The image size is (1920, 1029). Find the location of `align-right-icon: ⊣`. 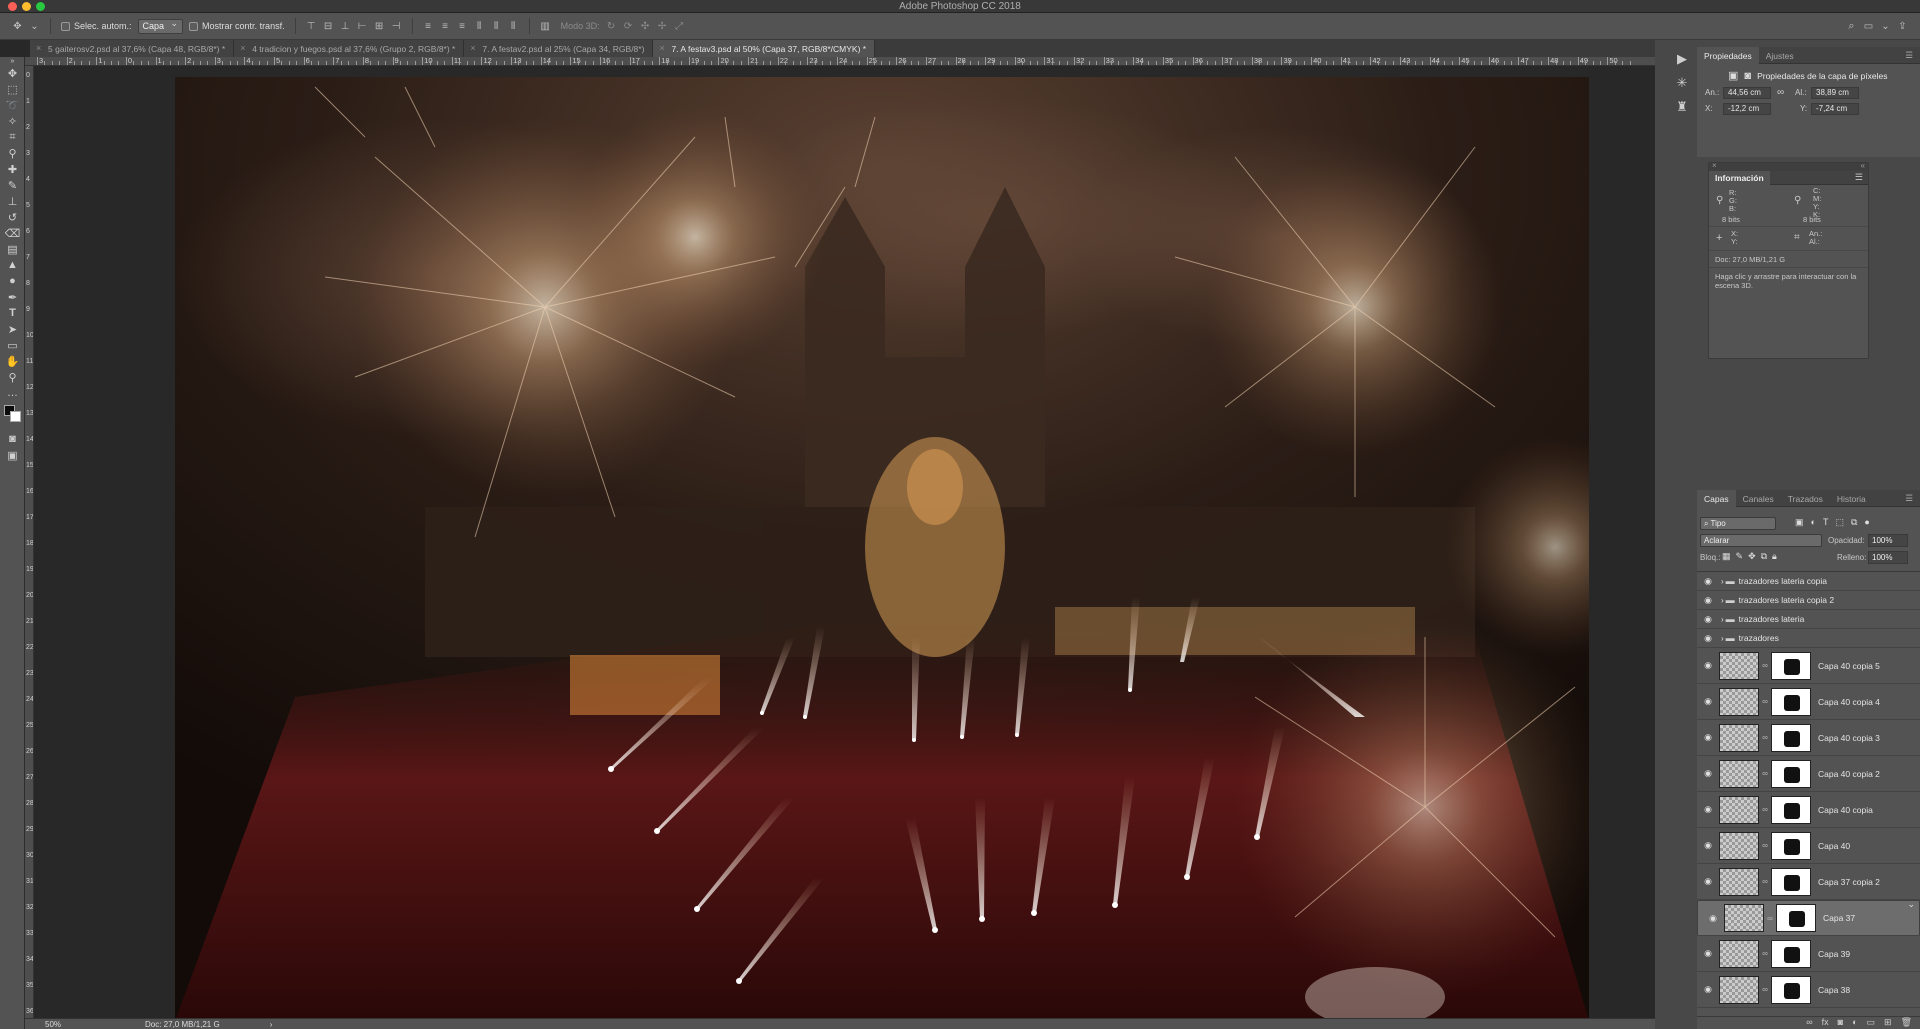

align-right-icon: ⊣ is located at coordinates (396, 26).